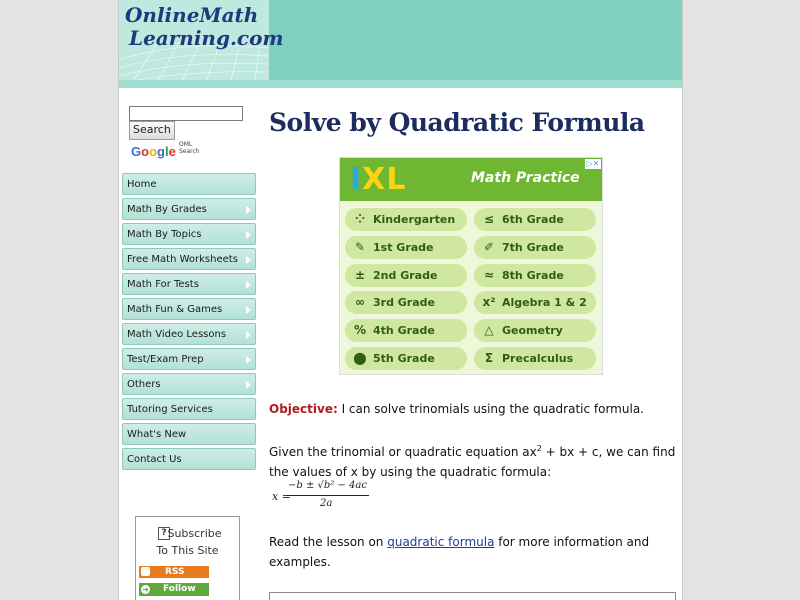  What do you see at coordinates (206, 38) in the screenshot?
I see `logo-line2: Learning.com` at bounding box center [206, 38].